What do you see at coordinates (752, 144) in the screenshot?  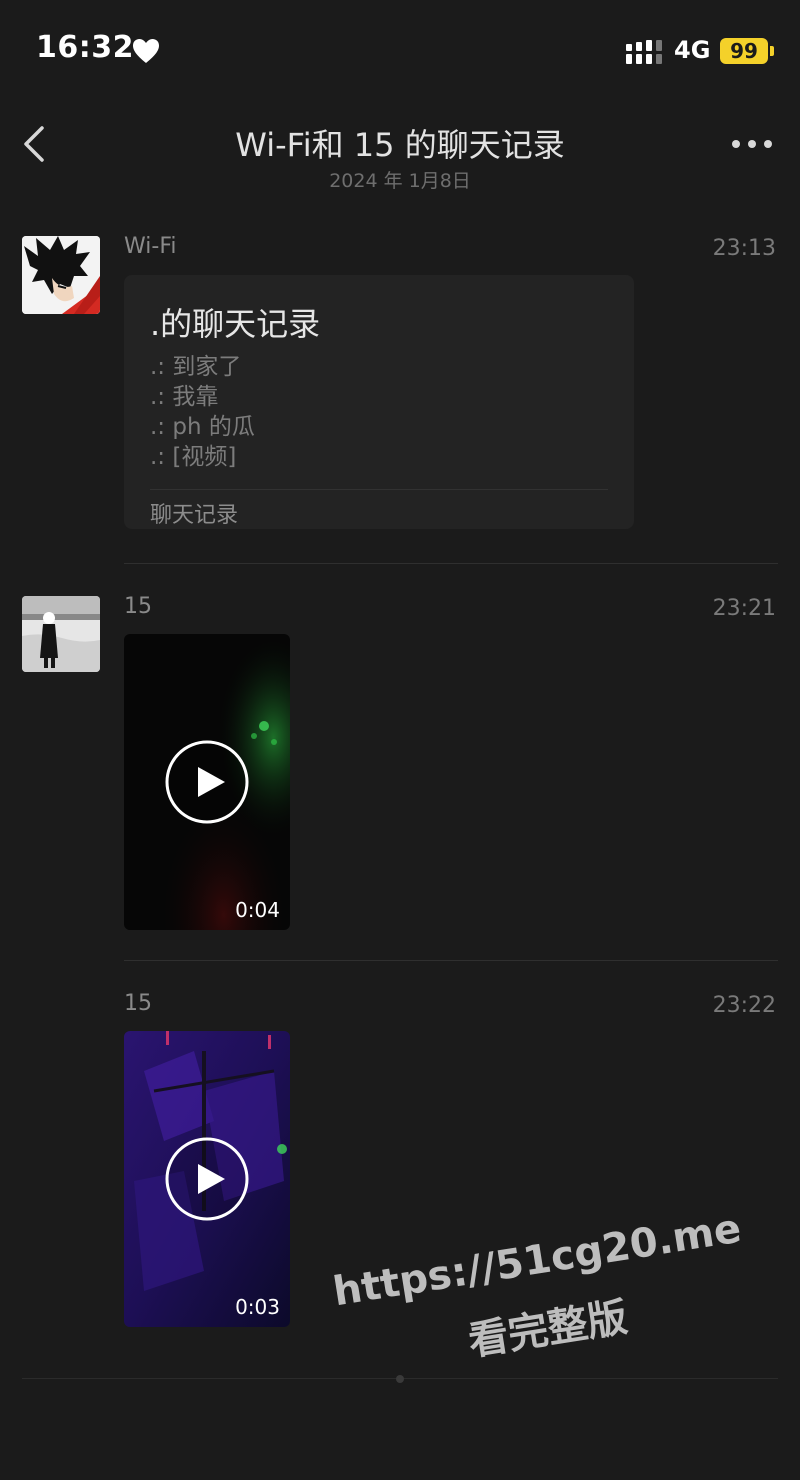 I see `more-icon` at bounding box center [752, 144].